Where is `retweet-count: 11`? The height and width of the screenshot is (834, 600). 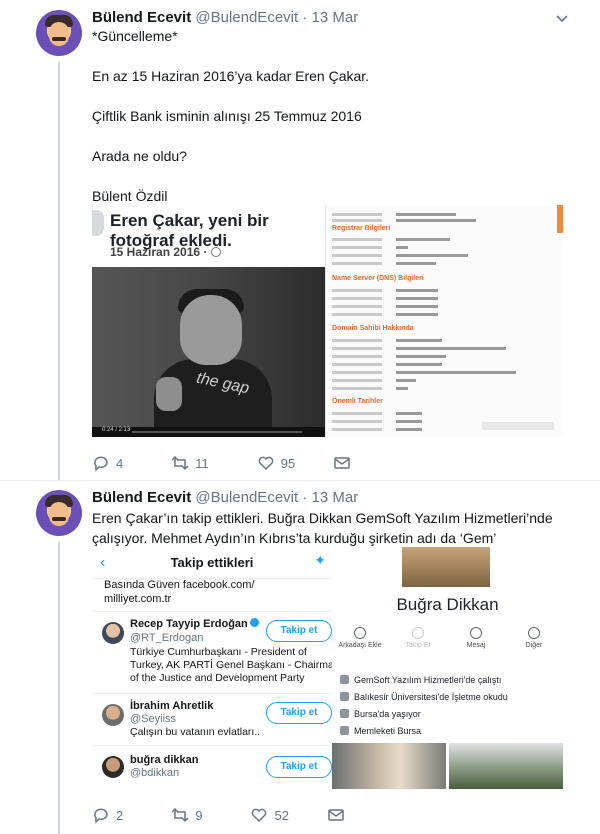 retweet-count: 11 is located at coordinates (202, 463).